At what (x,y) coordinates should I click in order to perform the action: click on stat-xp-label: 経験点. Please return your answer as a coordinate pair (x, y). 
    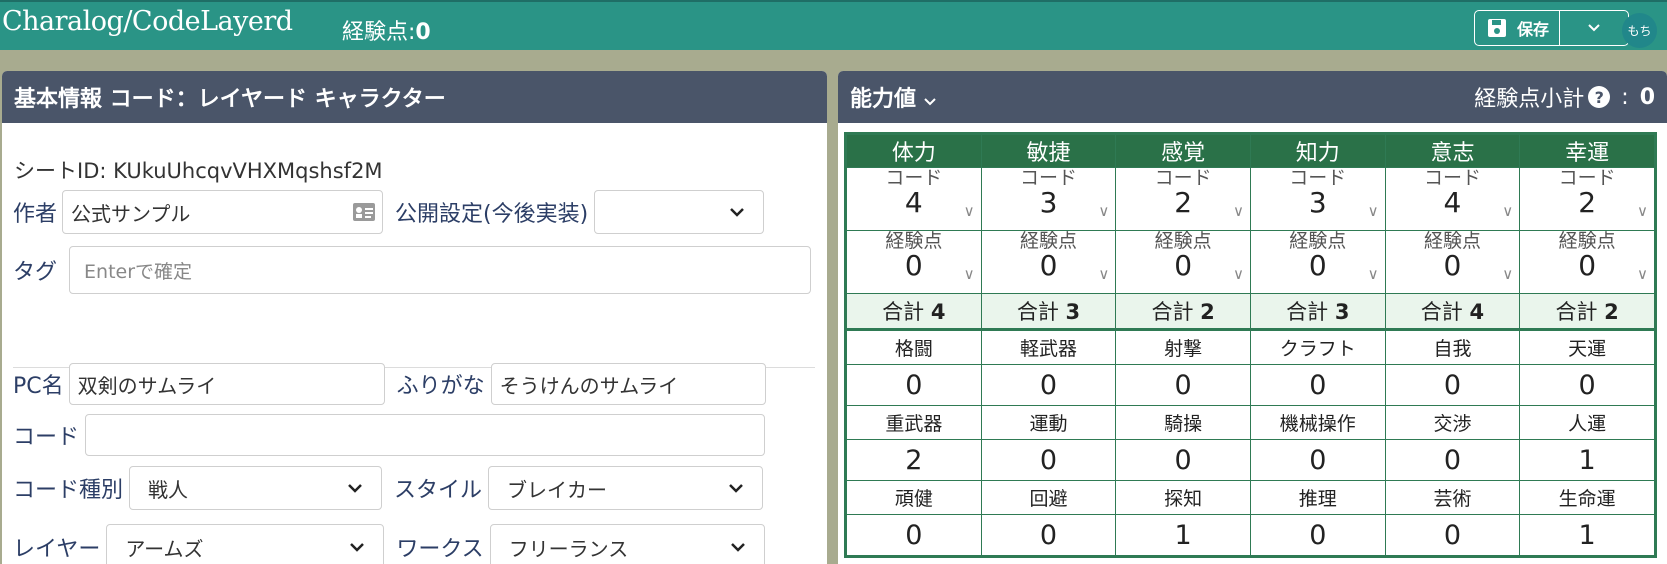
    Looking at the image, I should click on (1048, 241).